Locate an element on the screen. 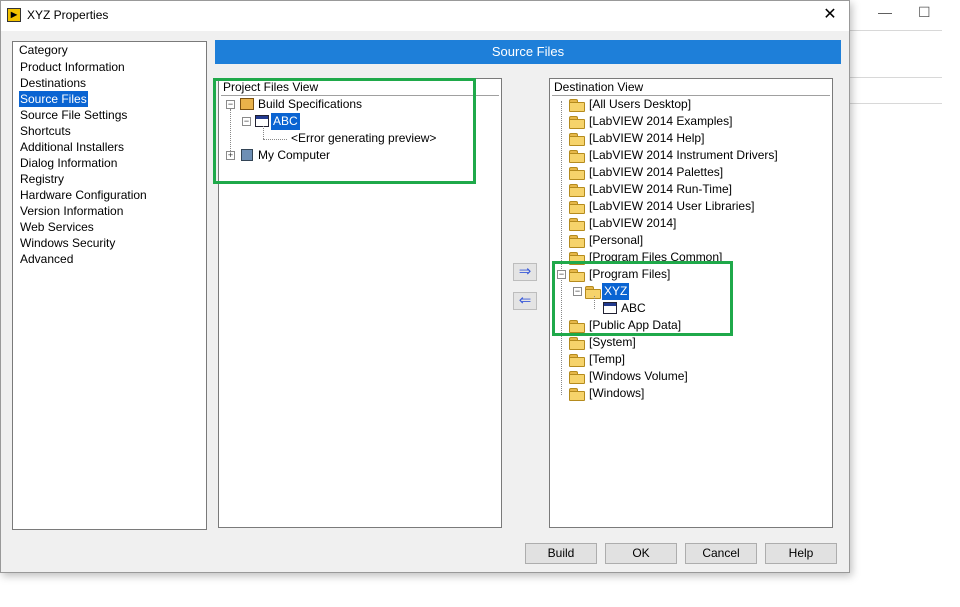 The image size is (960, 607). tree-item-label: [LabVIEW 2014 User Libraries] is located at coordinates (672, 206).